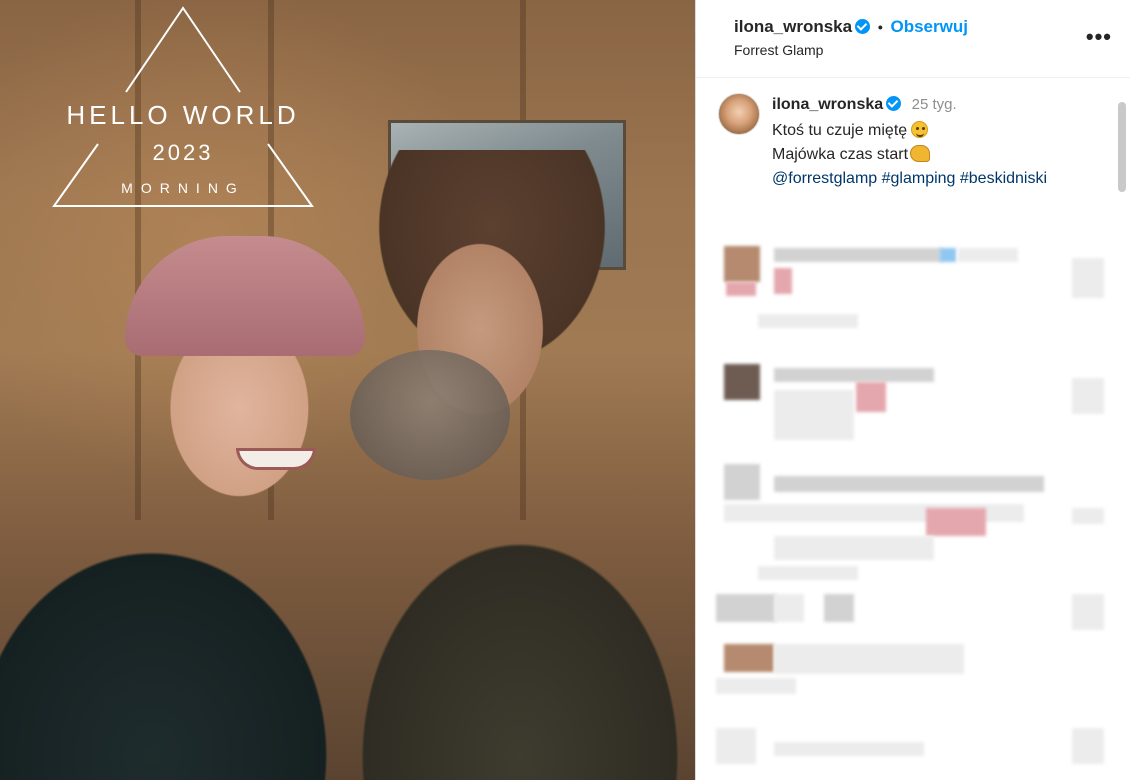 The image size is (1130, 780). I want to click on post-timestamp: 25 tyg., so click(934, 104).